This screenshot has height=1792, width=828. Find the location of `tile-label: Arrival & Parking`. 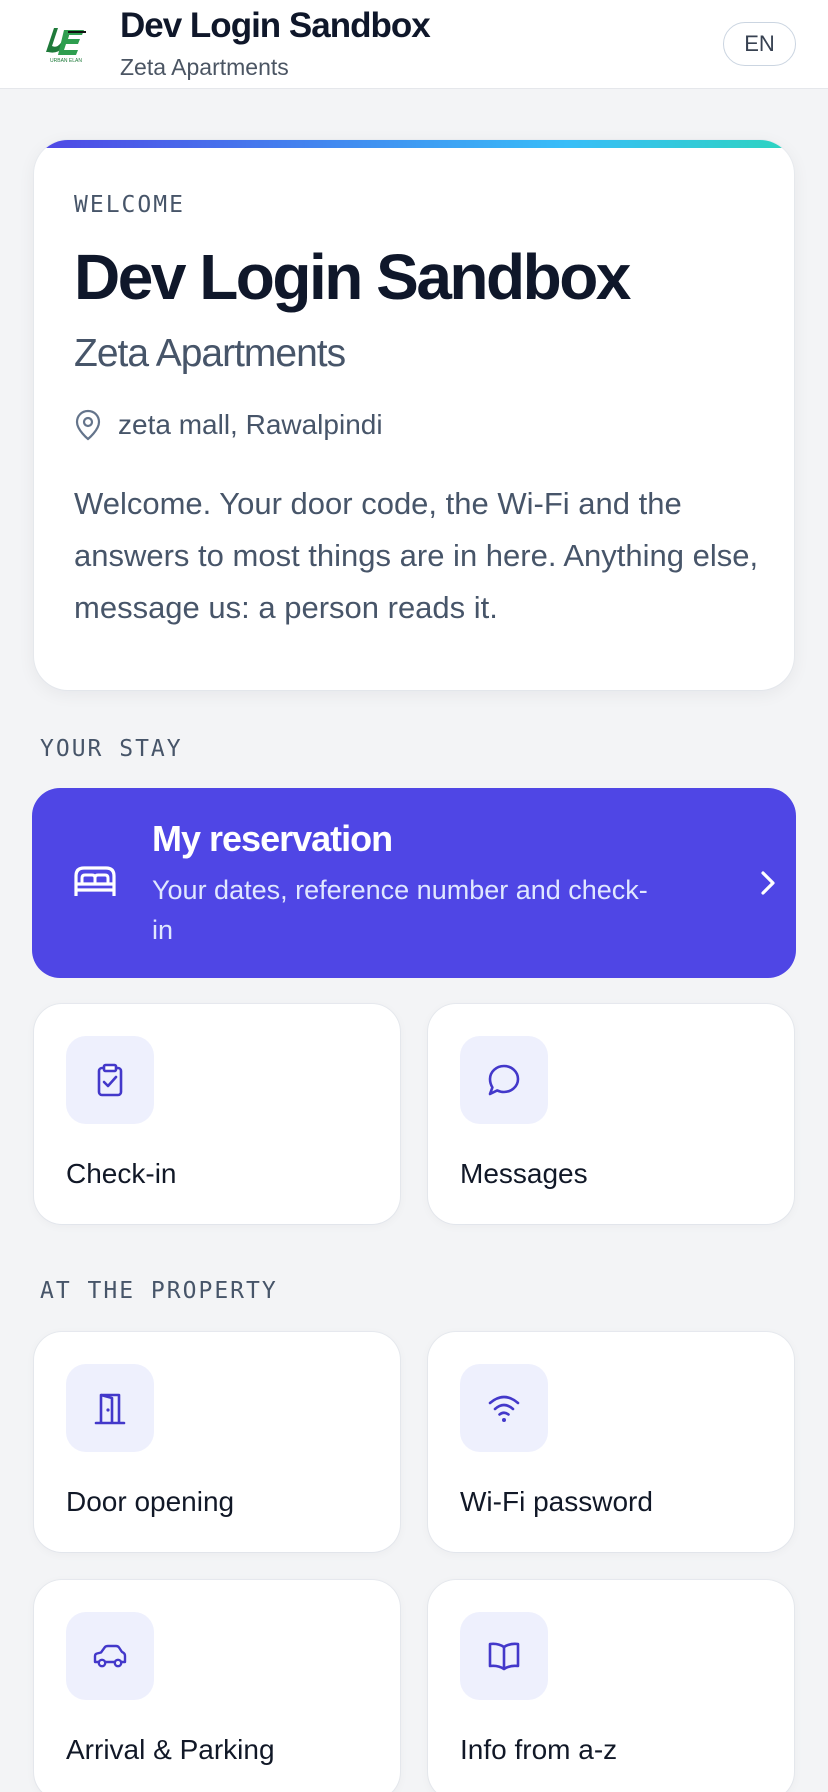

tile-label: Arrival & Parking is located at coordinates (170, 1749).